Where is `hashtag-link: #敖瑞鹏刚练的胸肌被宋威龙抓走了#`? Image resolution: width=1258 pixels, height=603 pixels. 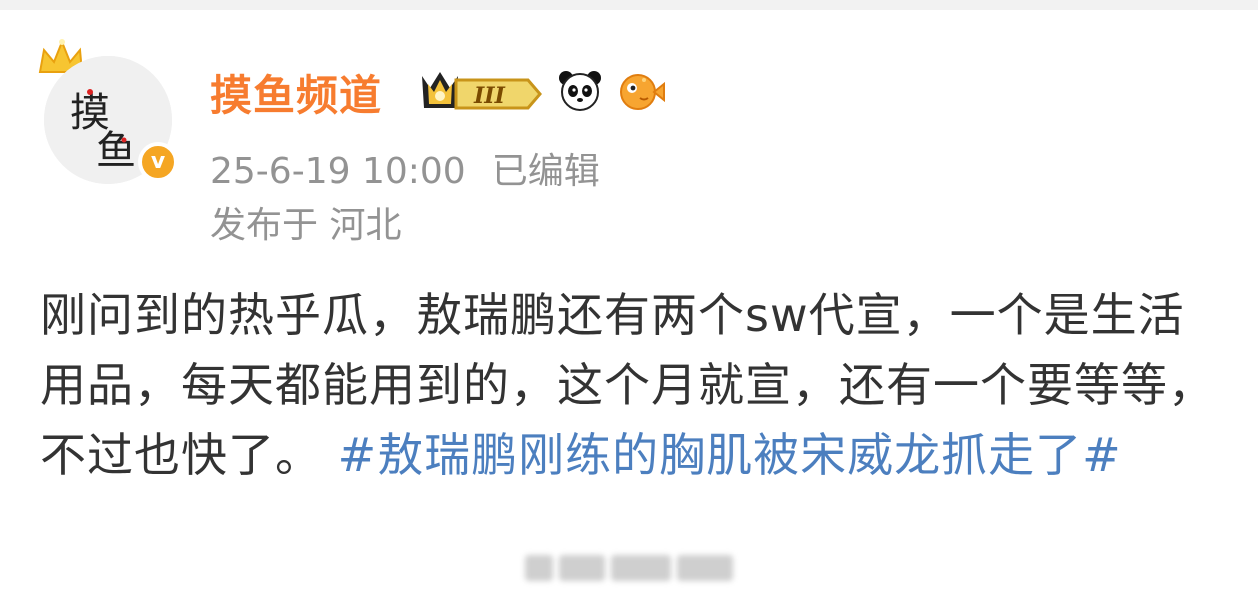 hashtag-link: #敖瑞鹏刚练的胸肌被宋威龙抓走了# is located at coordinates (730, 455).